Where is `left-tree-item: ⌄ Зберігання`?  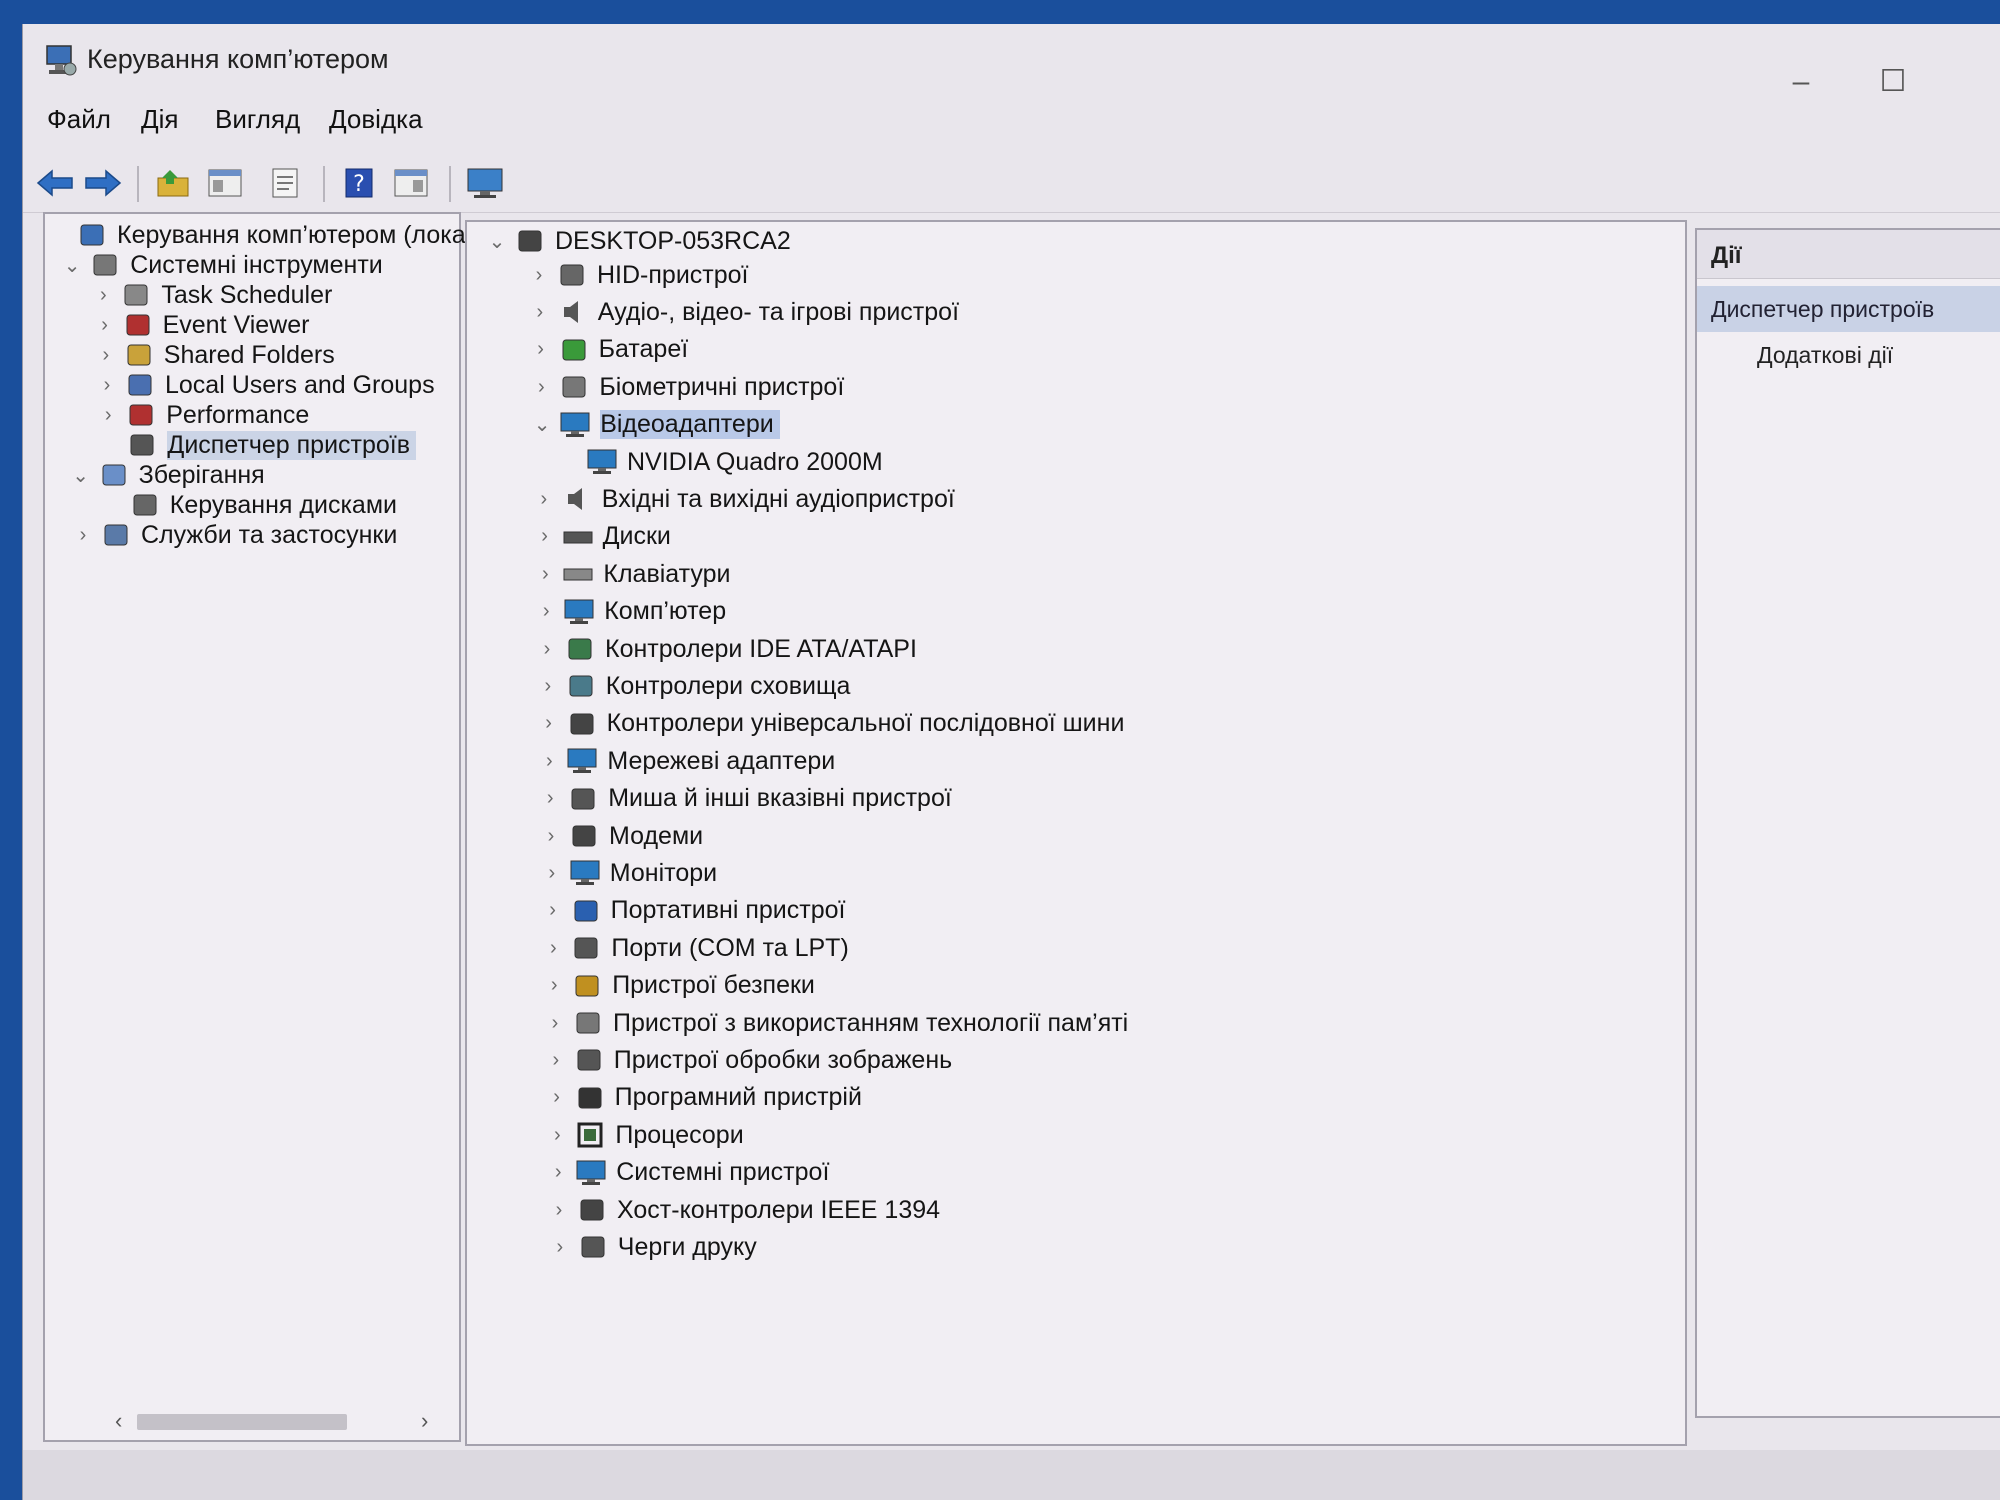 left-tree-item: ⌄ Зберігання is located at coordinates (167, 475).